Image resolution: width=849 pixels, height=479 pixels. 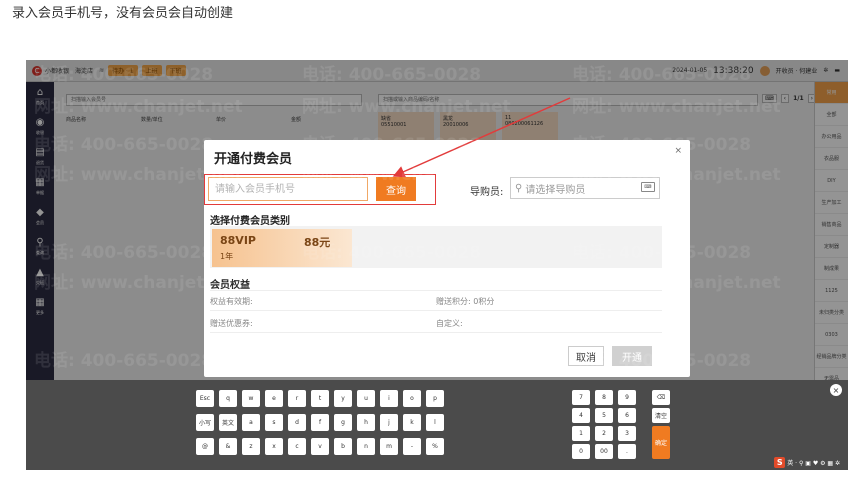 What do you see at coordinates (396, 189) in the screenshot?
I see `query-button: 查询` at bounding box center [396, 189].